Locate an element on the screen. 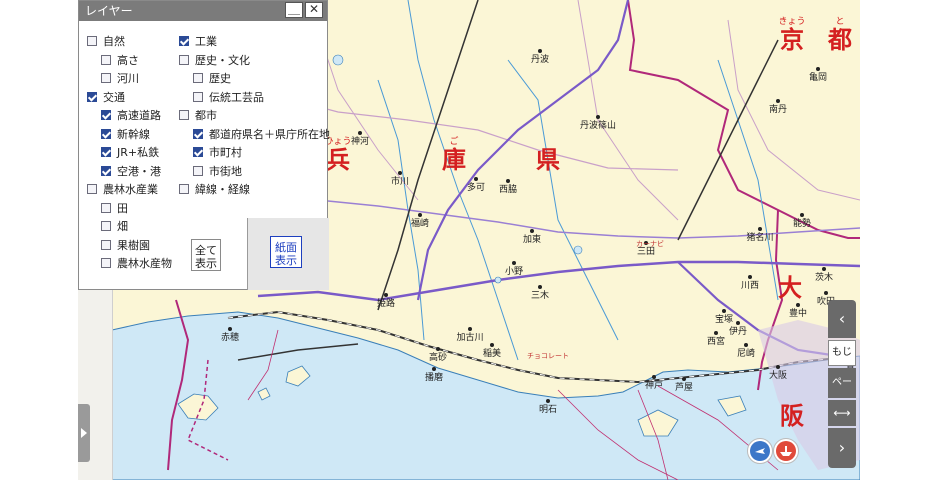 This screenshot has width=940, height=480. layer-item: 都道府県名＋県庁所在地 is located at coordinates (261, 135).